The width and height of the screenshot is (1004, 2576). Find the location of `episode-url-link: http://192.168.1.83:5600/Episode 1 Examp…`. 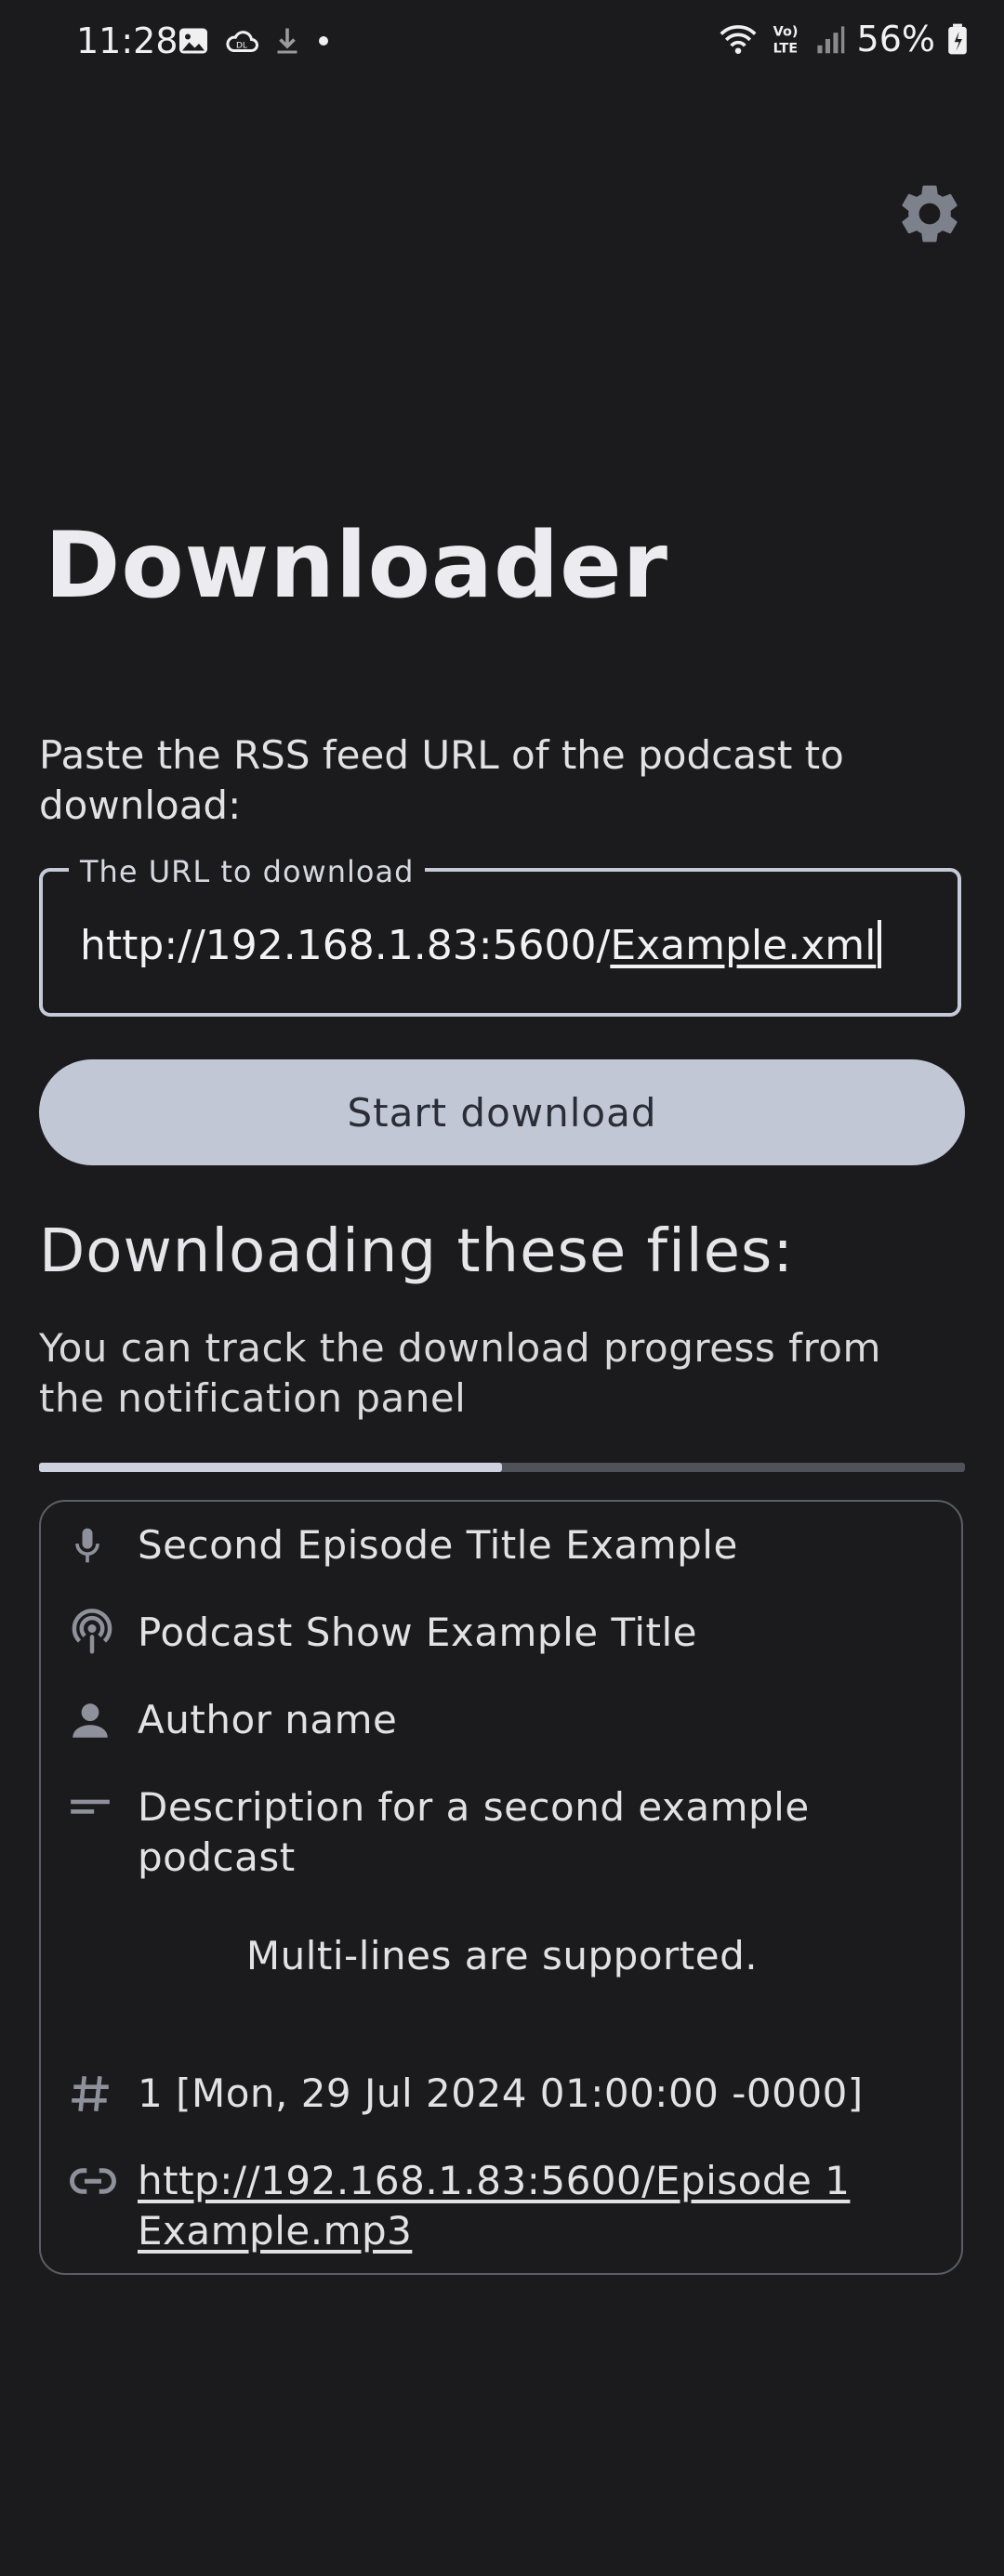

episode-url-link: http://192.168.1.83:5600/Episode 1 Examp… is located at coordinates (537, 2206).